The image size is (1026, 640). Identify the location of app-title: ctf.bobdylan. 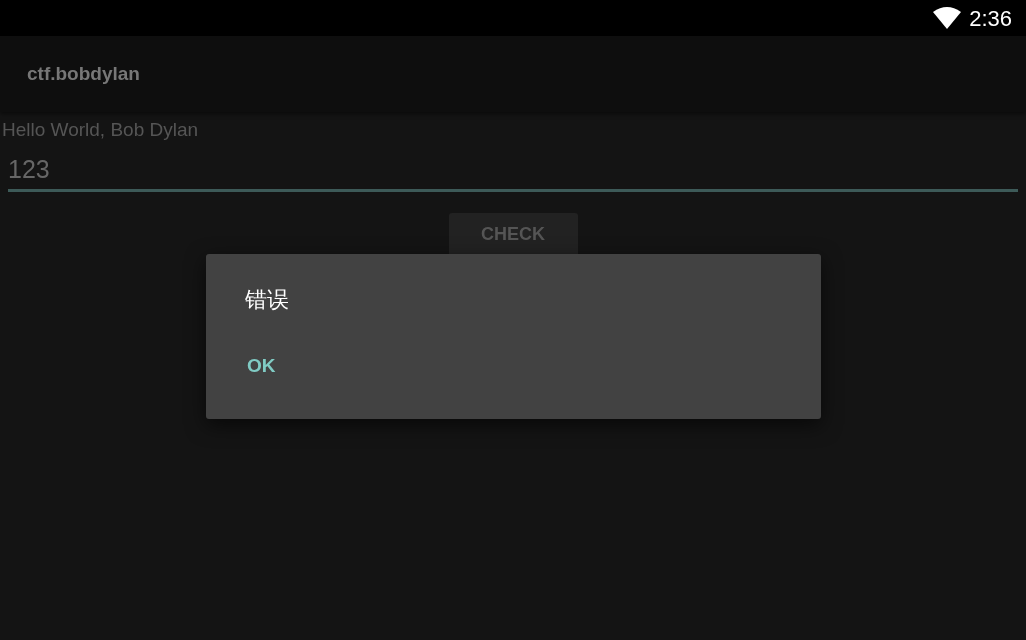
(83, 73).